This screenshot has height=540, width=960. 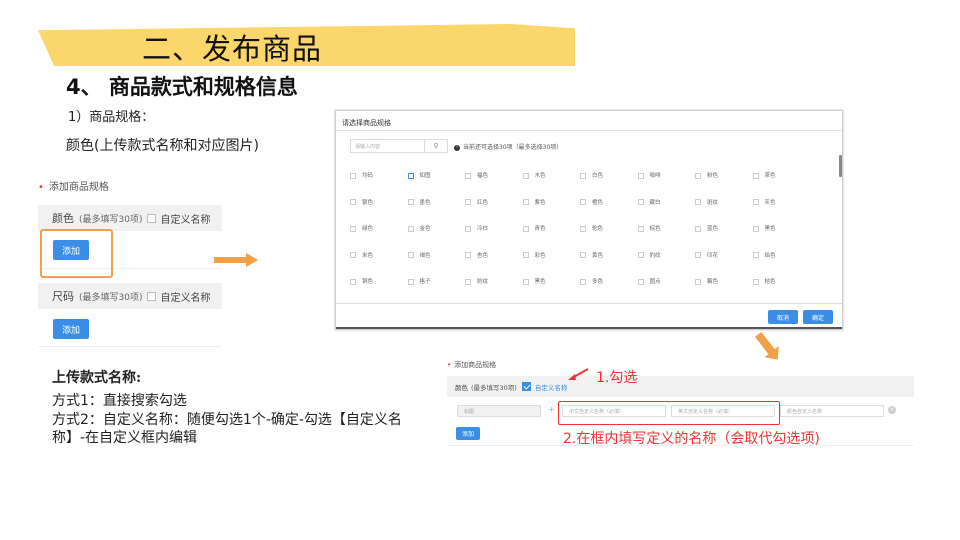 I want to click on spec-option: 金色, so click(x=419, y=228).